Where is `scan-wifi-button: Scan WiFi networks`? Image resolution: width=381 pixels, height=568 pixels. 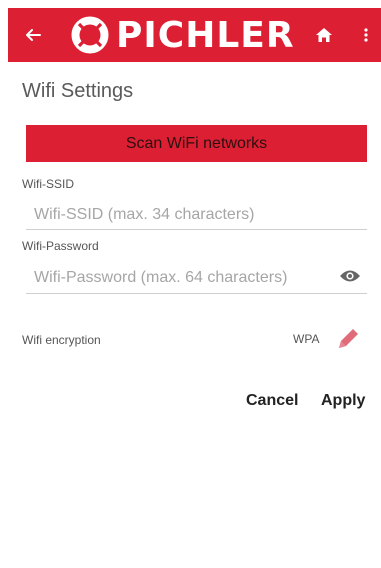 scan-wifi-button: Scan WiFi networks is located at coordinates (196, 143).